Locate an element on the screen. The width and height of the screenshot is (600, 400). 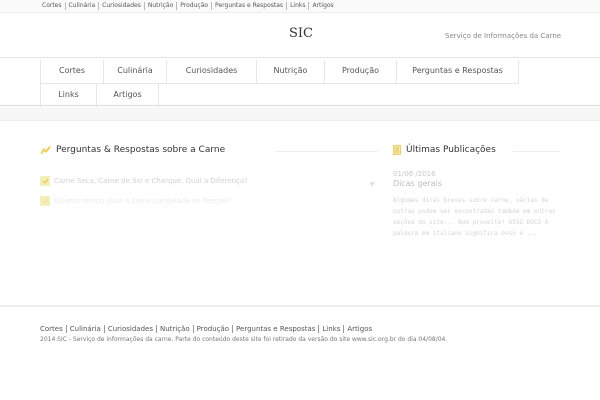
footer-link-links: Links is located at coordinates (332, 329).